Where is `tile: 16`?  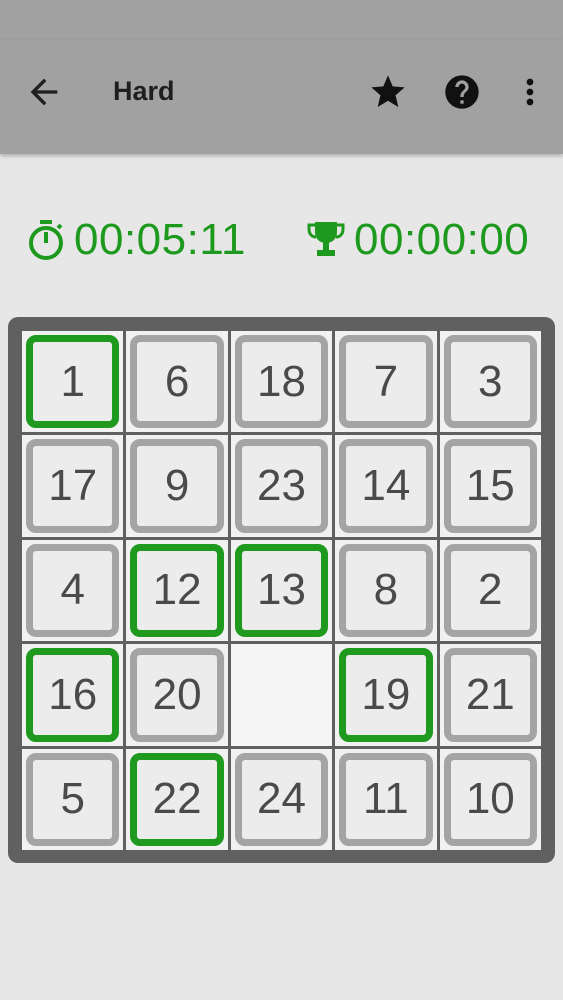
tile: 16 is located at coordinates (73, 695).